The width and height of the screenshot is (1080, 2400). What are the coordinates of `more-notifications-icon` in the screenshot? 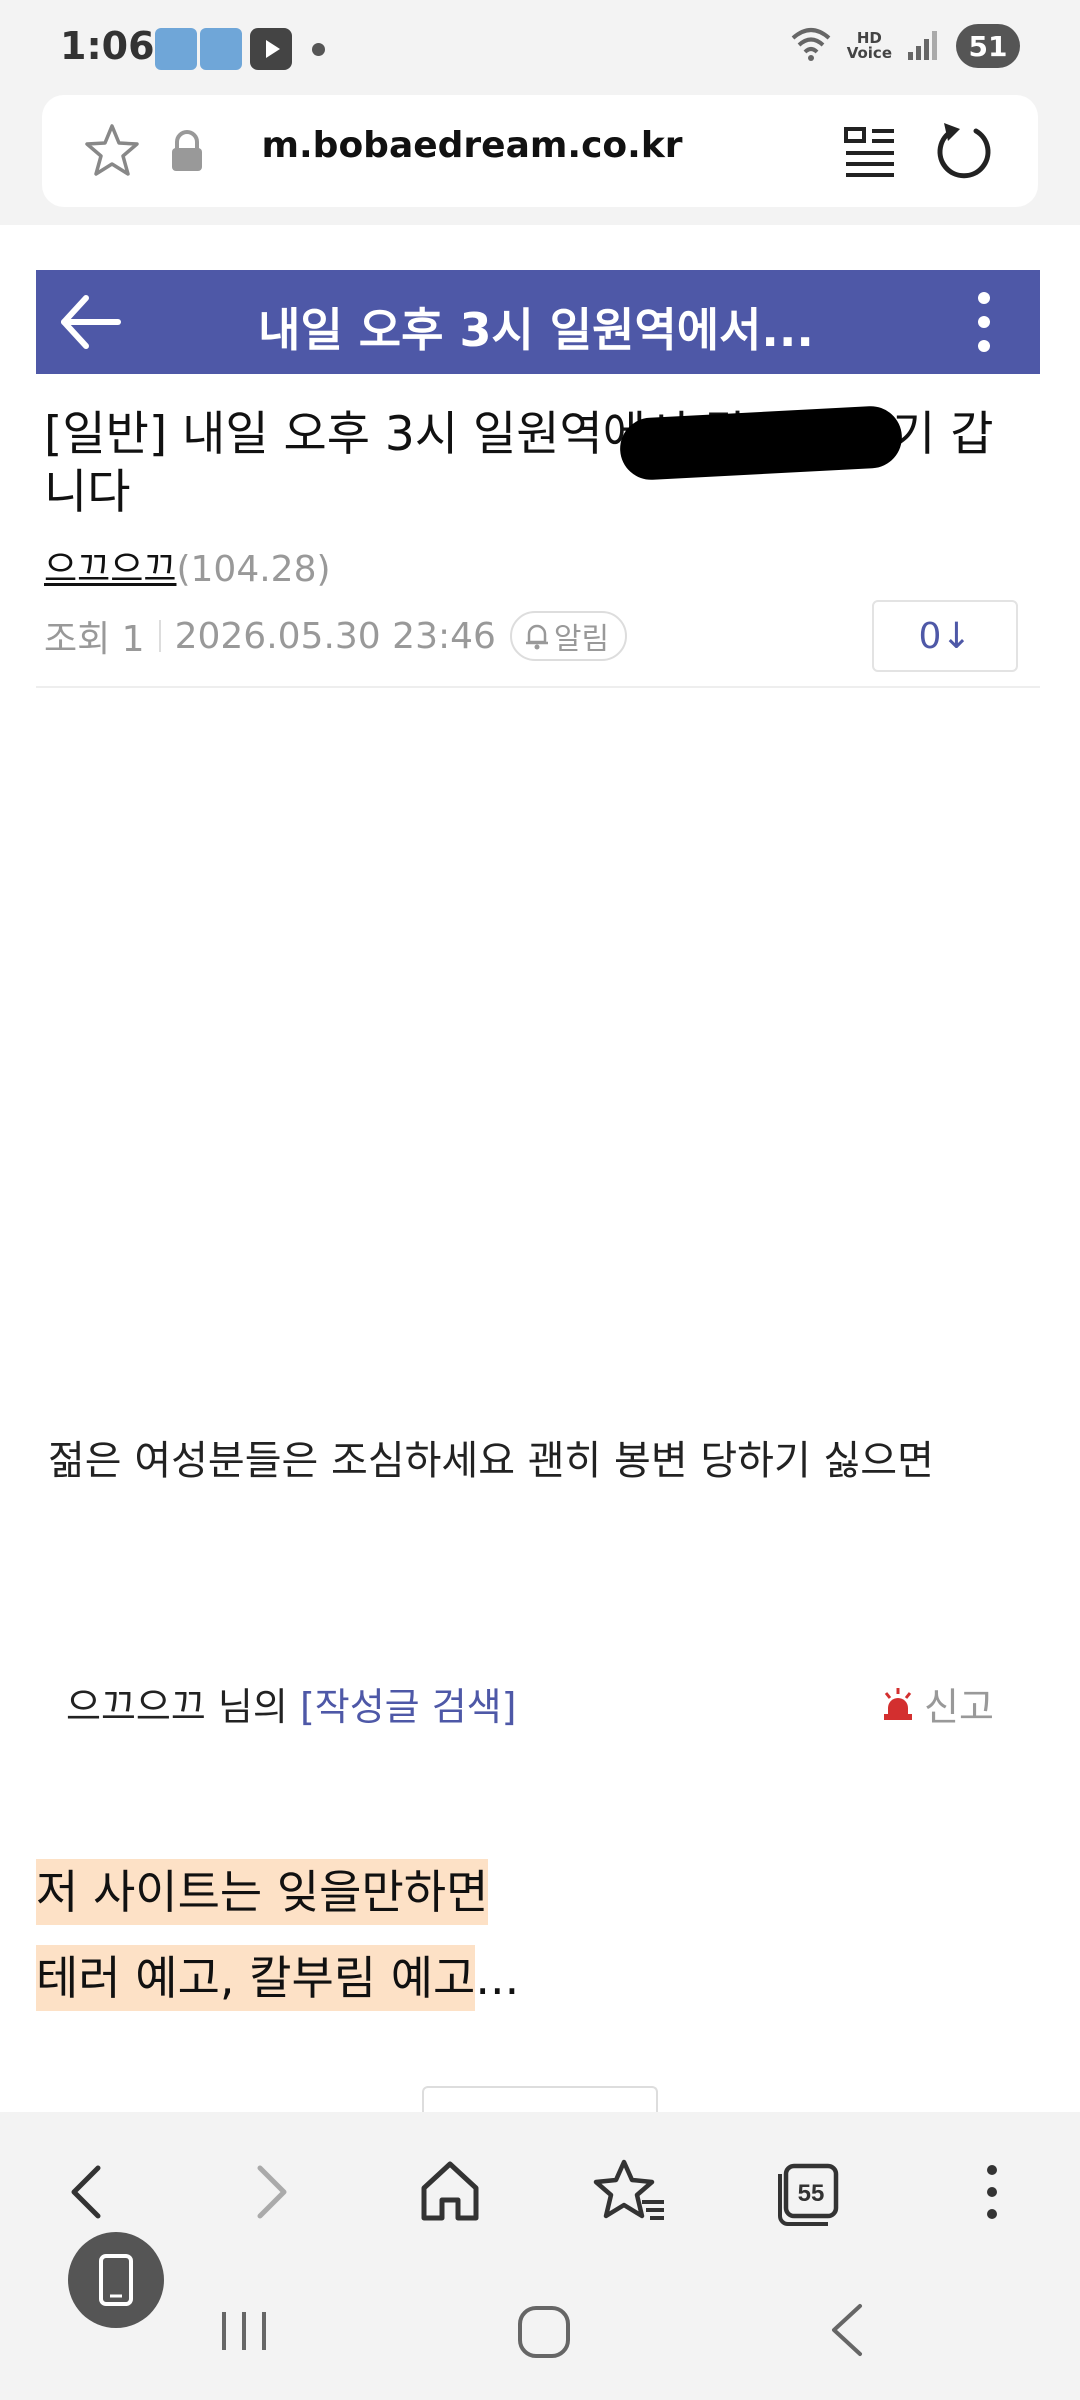 It's located at (318, 49).